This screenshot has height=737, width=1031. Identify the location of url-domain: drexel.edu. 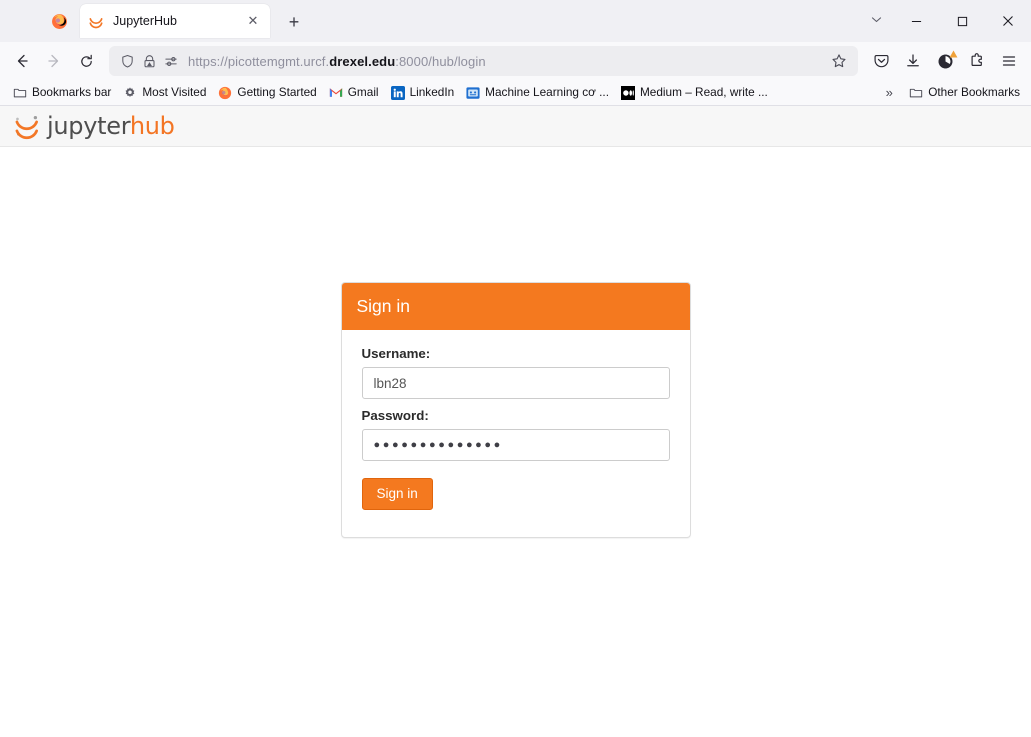
(362, 61).